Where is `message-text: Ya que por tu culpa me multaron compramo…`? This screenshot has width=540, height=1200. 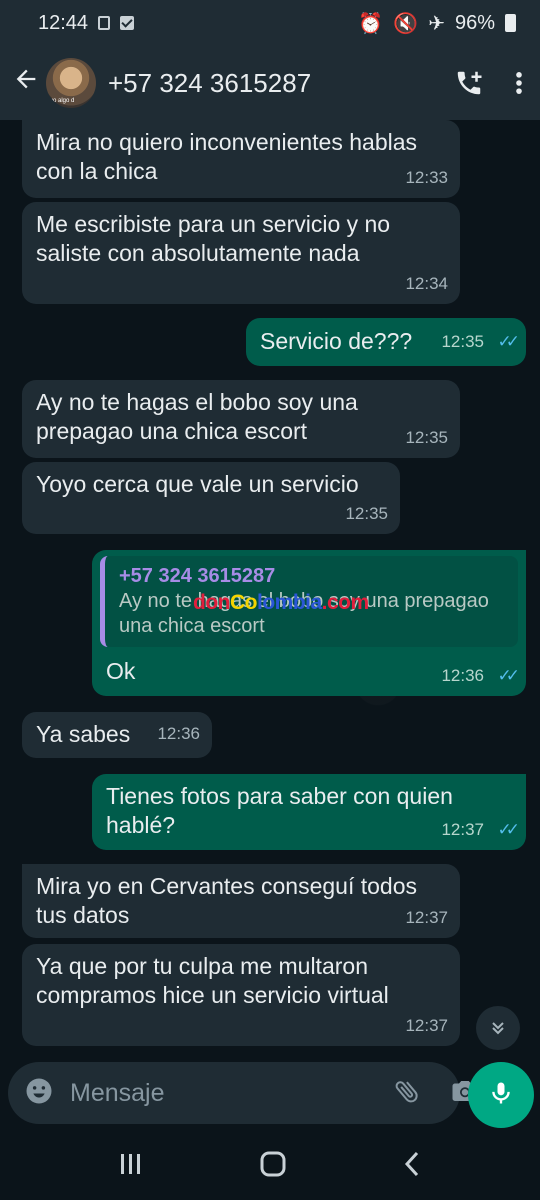 message-text: Ya que por tu culpa me multaron compramo… is located at coordinates (212, 980).